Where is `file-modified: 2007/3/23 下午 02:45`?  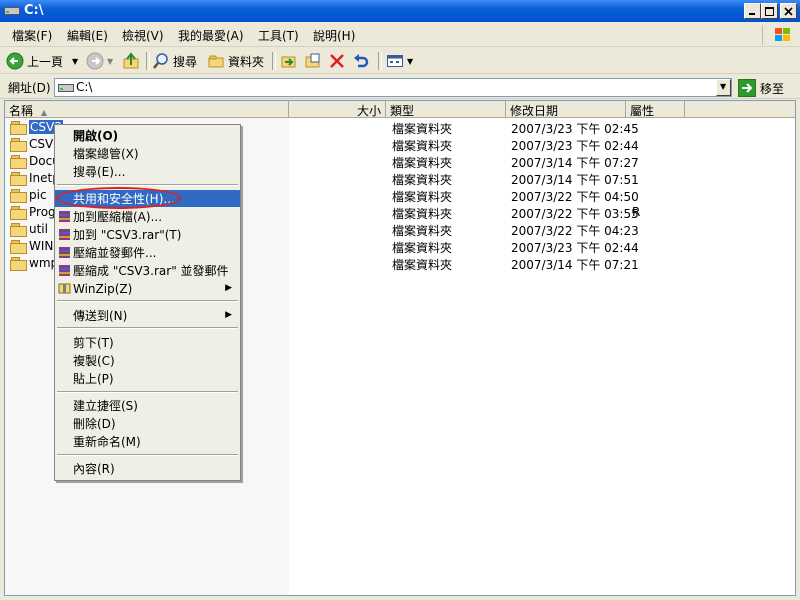
file-modified: 2007/3/23 下午 02:45 is located at coordinates (575, 129).